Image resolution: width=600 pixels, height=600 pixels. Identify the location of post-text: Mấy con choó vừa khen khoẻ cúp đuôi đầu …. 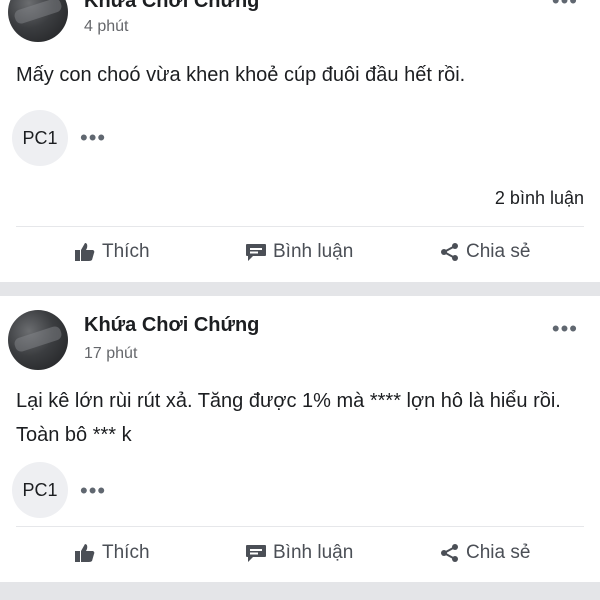
(241, 75).